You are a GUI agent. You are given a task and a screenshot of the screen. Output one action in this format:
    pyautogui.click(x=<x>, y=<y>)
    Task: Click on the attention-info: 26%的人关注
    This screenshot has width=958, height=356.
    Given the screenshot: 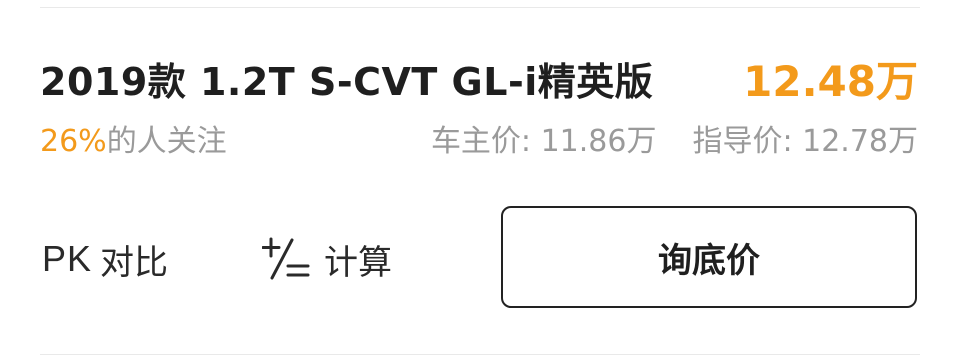 What is the action you would take?
    pyautogui.click(x=133, y=142)
    